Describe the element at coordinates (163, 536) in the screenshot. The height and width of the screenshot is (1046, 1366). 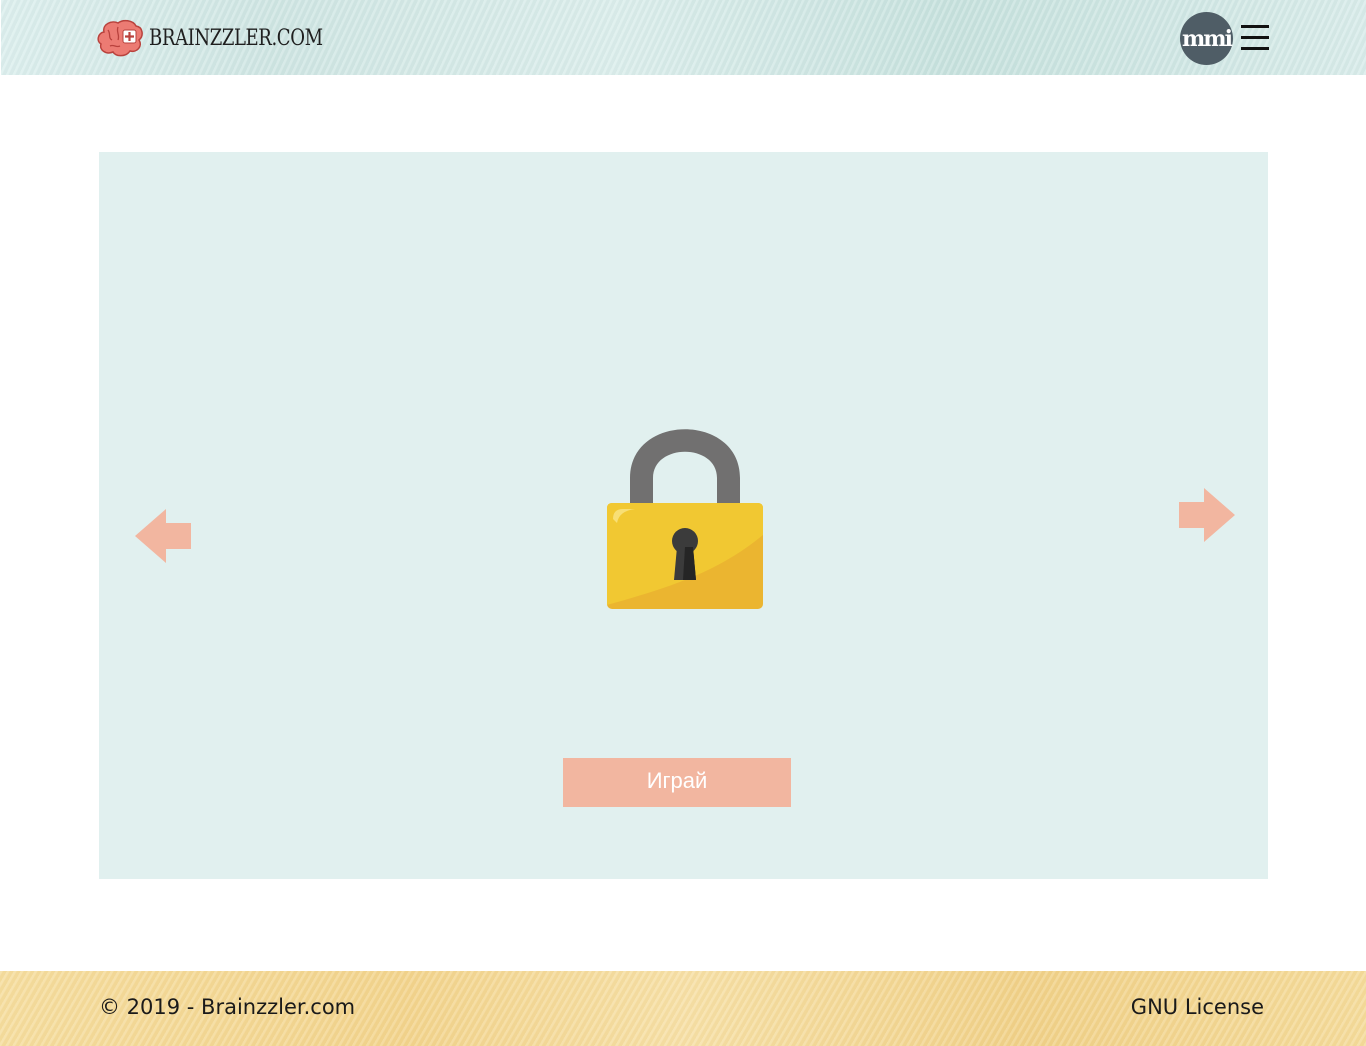
I see `arrow-left-icon` at that location.